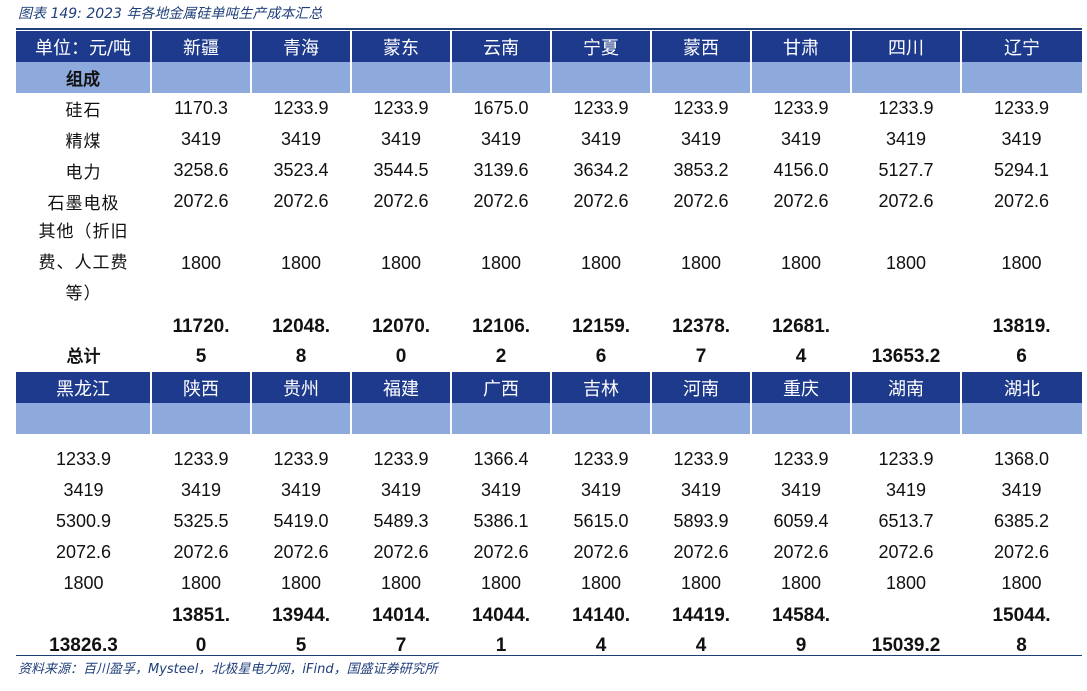  I want to click on total-value-top: 12378., so click(701, 326).